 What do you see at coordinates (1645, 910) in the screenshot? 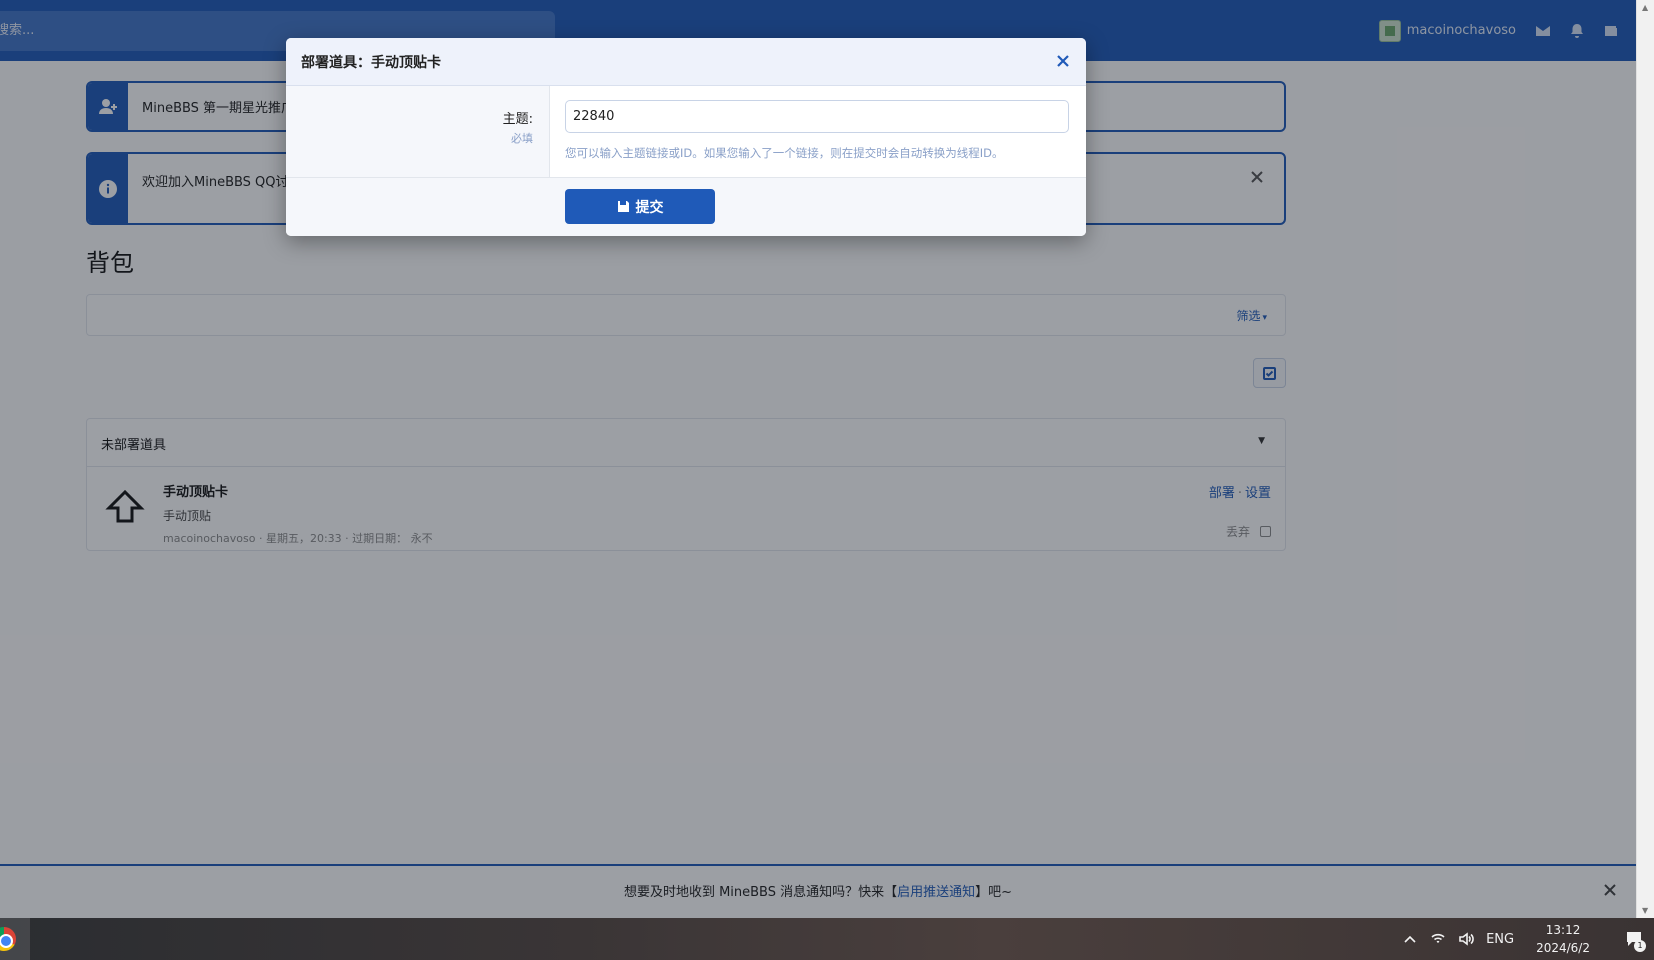
I see `scroll-down-icon: ▼` at bounding box center [1645, 910].